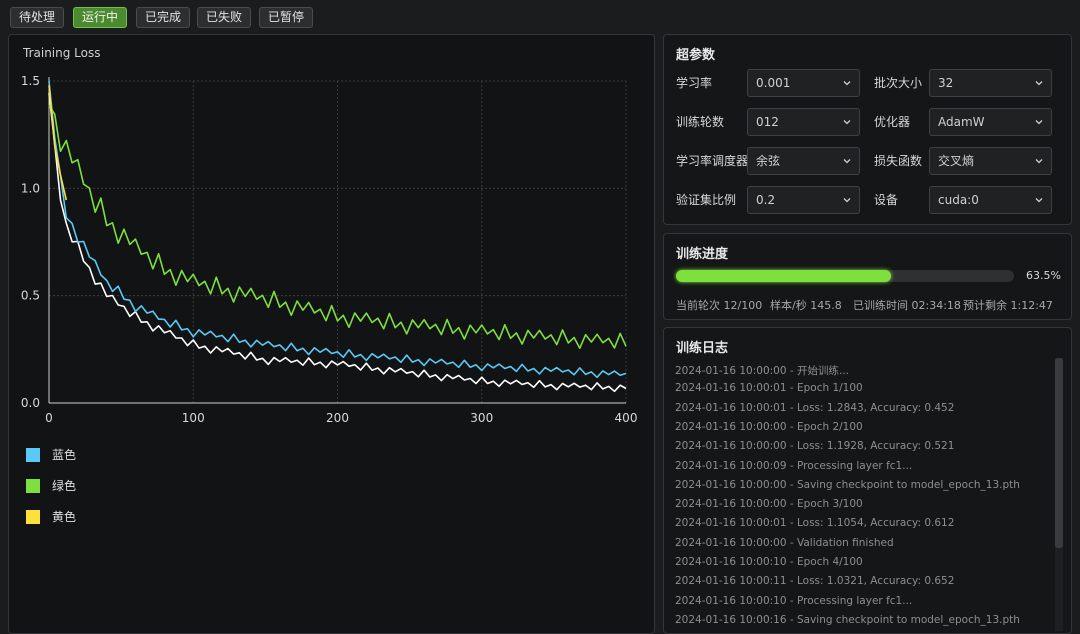 The image size is (1080, 634). What do you see at coordinates (990, 83) in the screenshot?
I see `batch-size-select: 32` at bounding box center [990, 83].